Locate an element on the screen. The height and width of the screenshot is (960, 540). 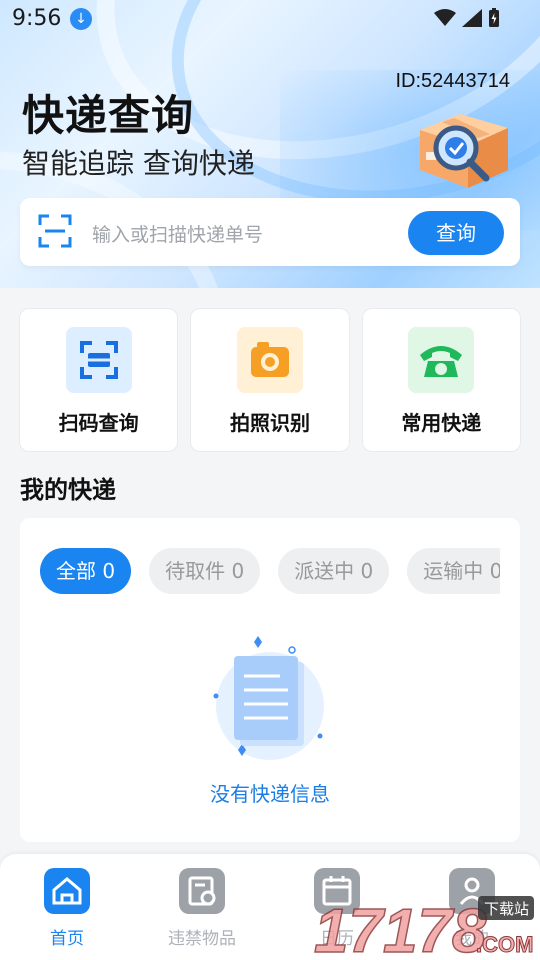
phone-icon is located at coordinates (441, 360).